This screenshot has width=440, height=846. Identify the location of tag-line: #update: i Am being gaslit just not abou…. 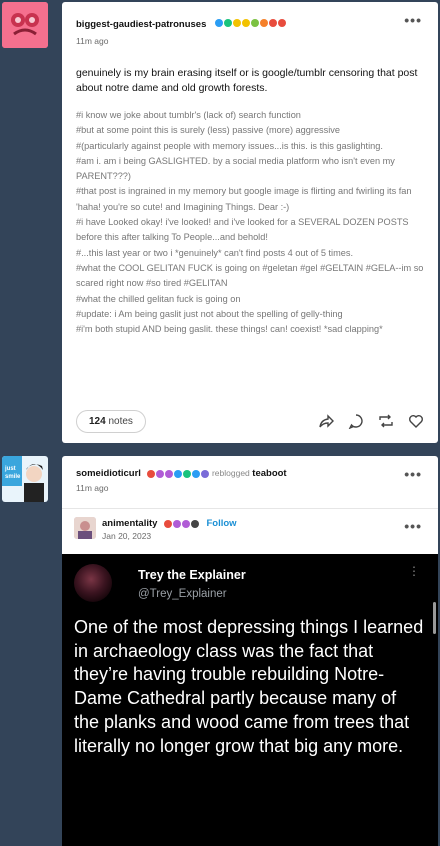
(250, 314).